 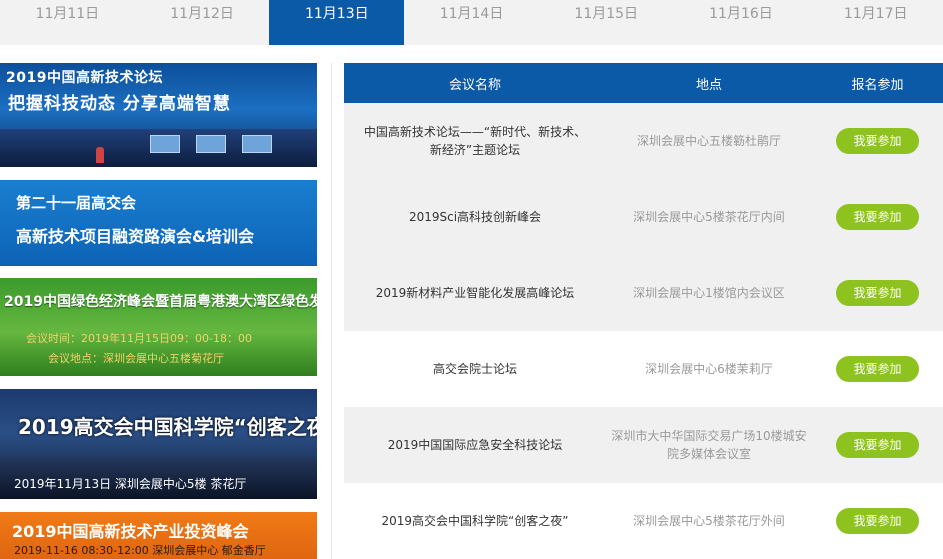 What do you see at coordinates (475, 521) in the screenshot?
I see `conference-name: 2019高交会中国科学院“创客之夜”` at bounding box center [475, 521].